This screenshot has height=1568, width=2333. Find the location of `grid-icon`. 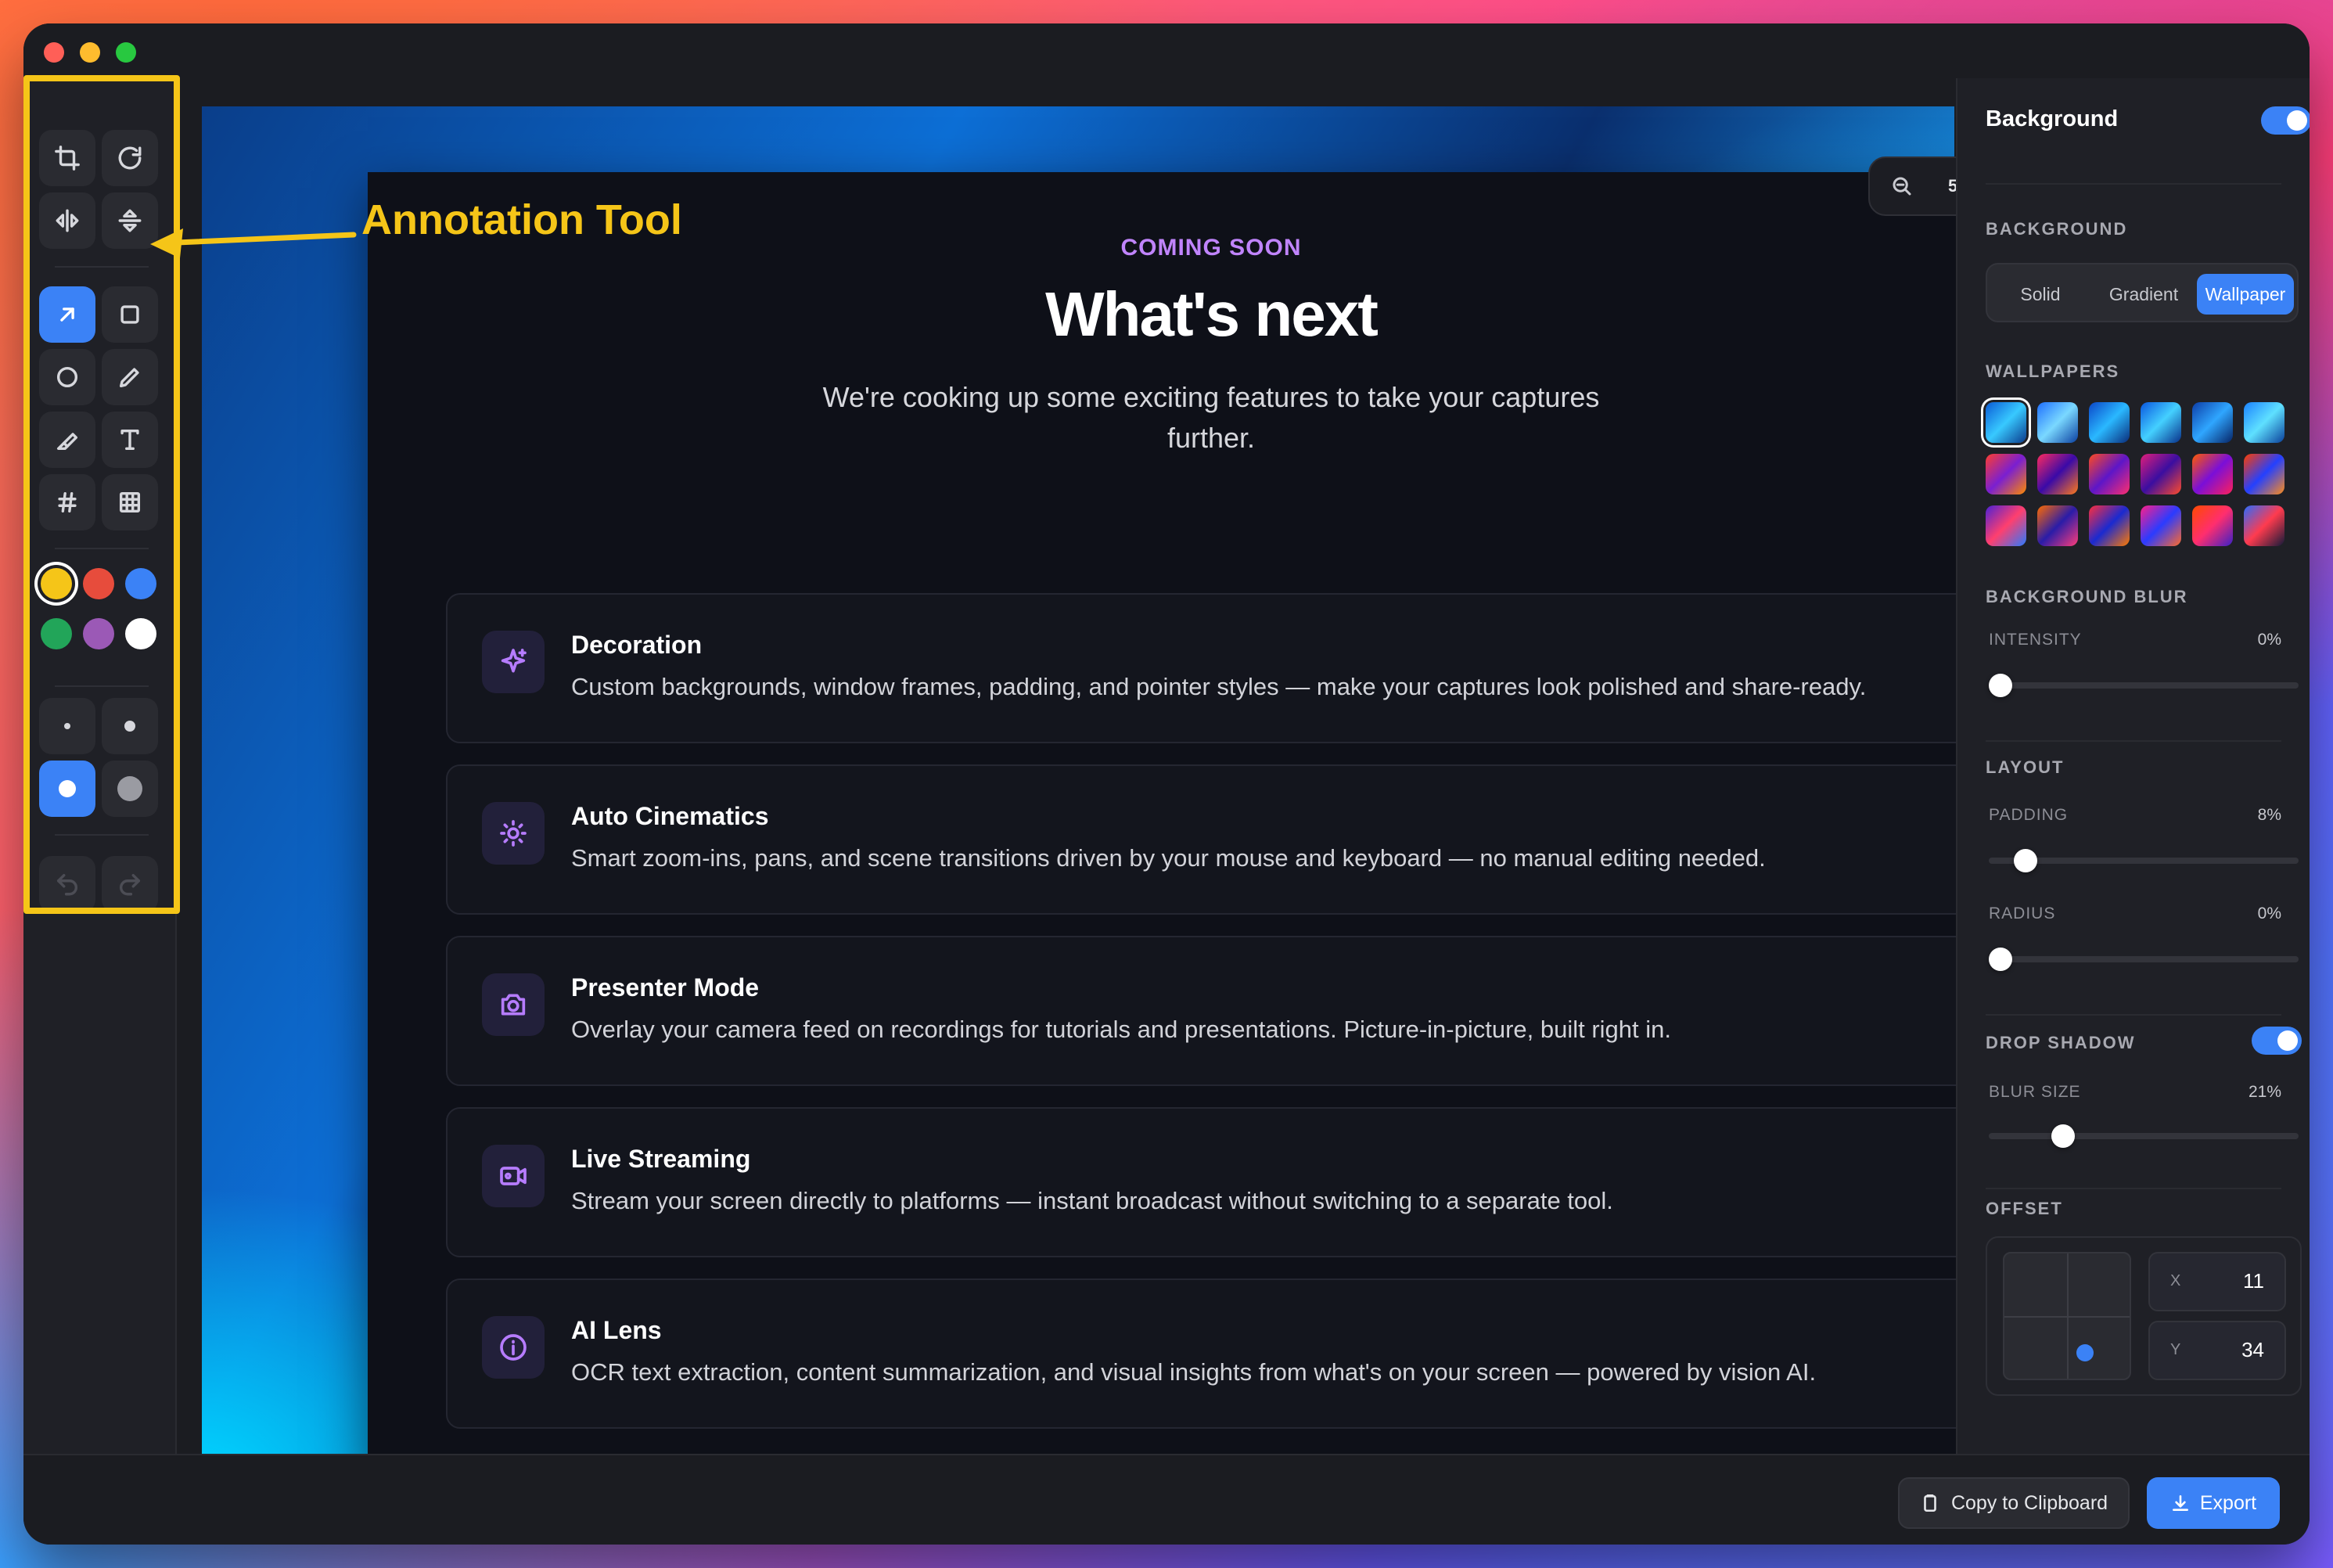

grid-icon is located at coordinates (130, 502).